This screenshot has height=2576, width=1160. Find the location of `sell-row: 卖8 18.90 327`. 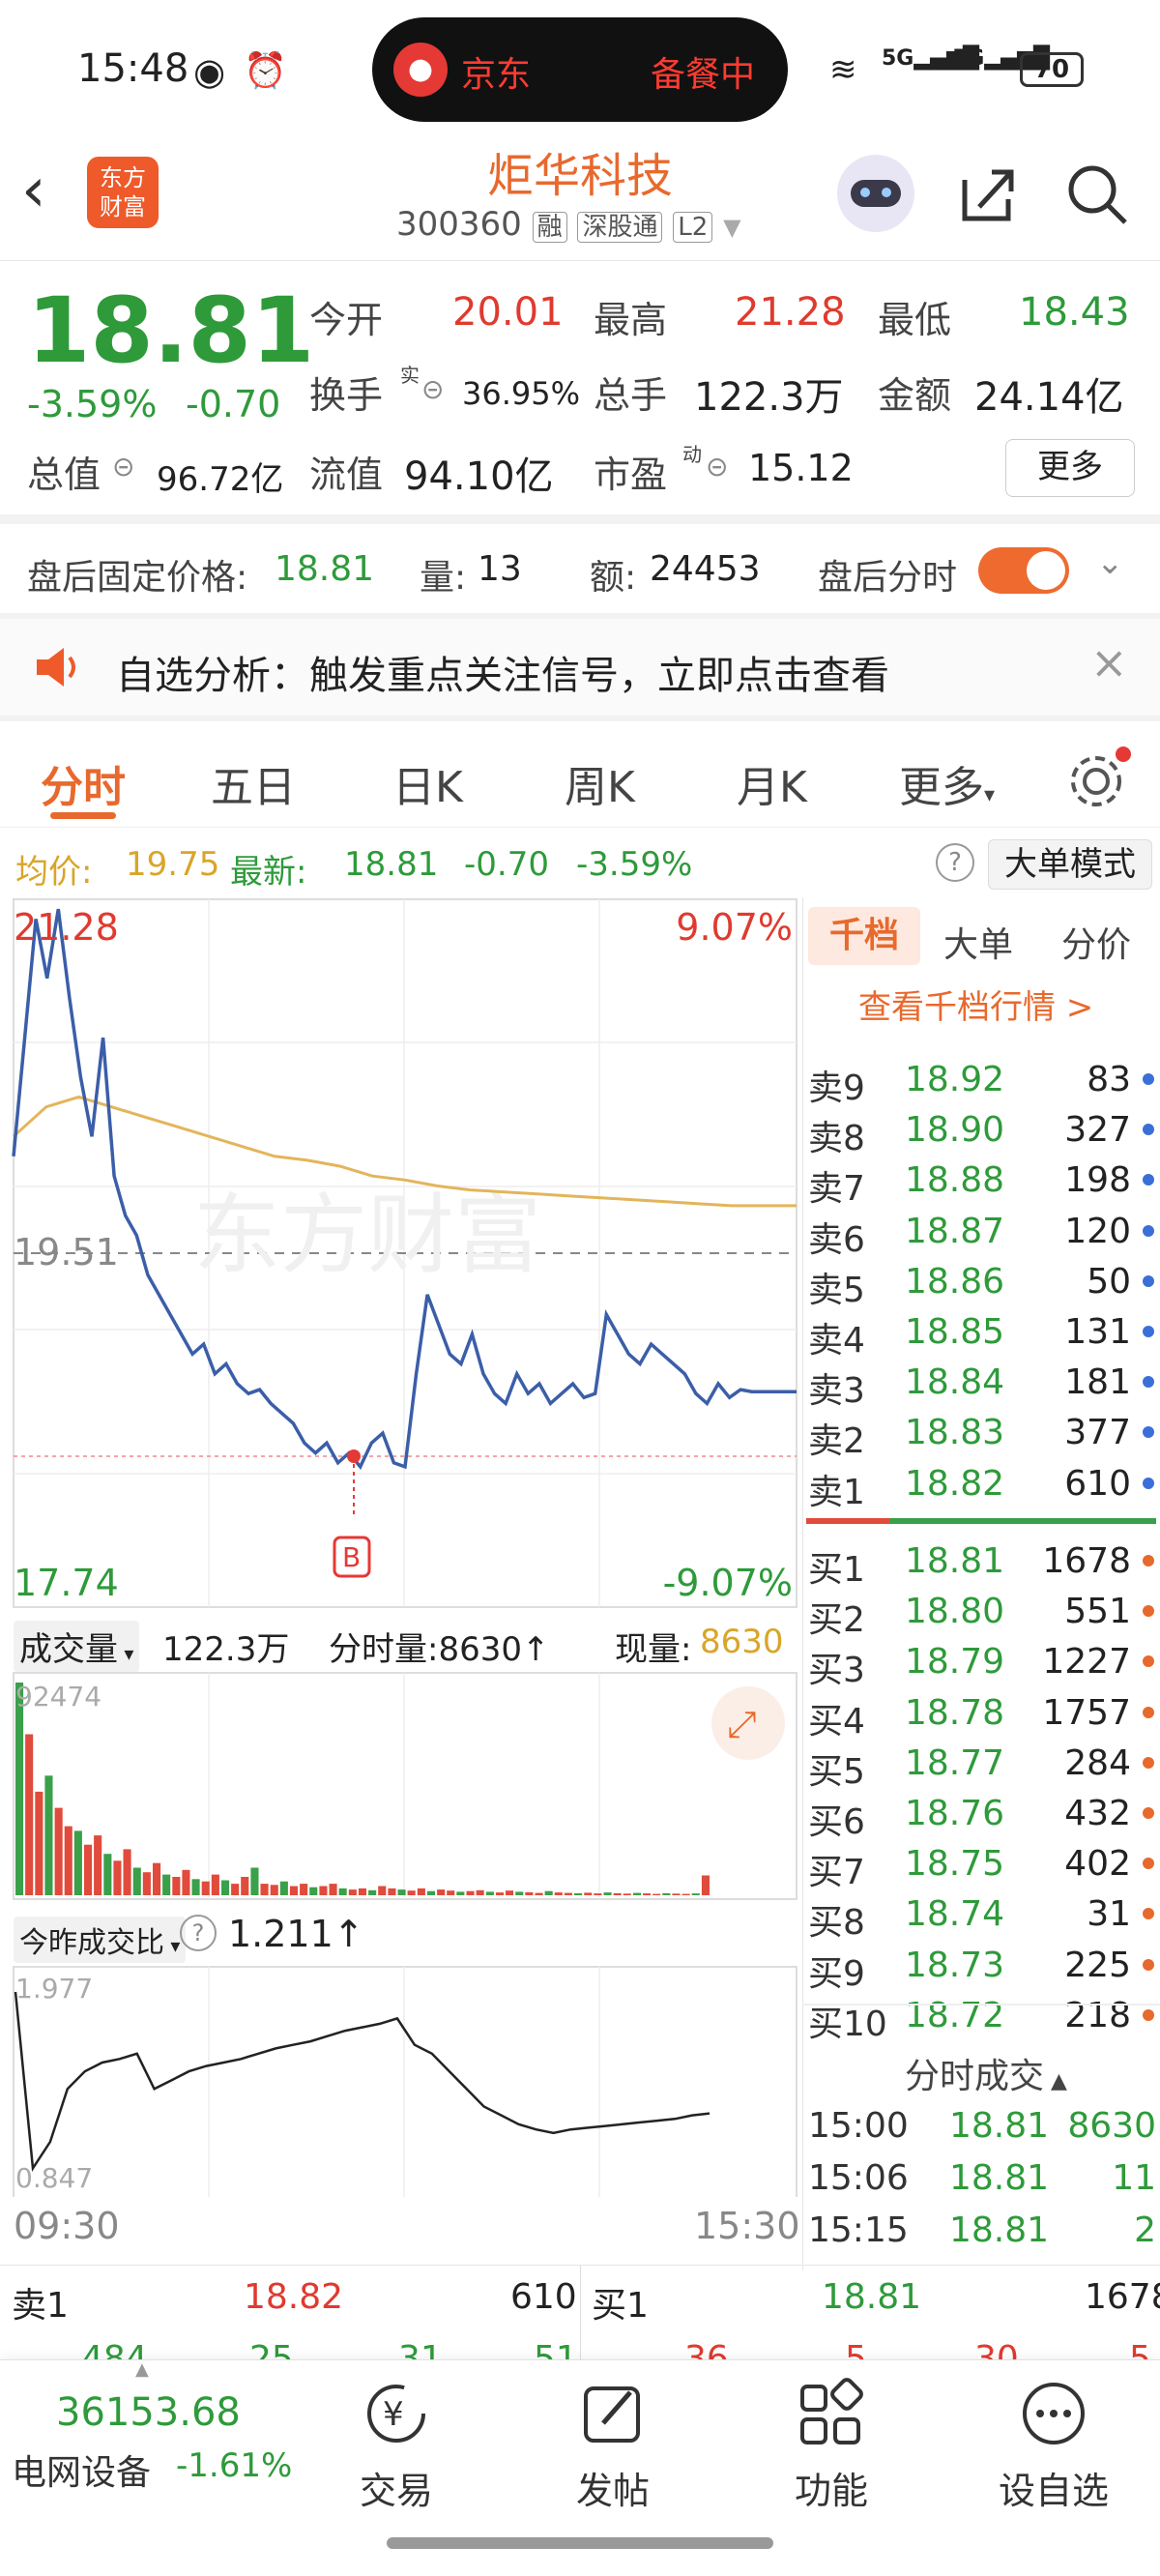

sell-row: 卖8 18.90 327 is located at coordinates (981, 1132).